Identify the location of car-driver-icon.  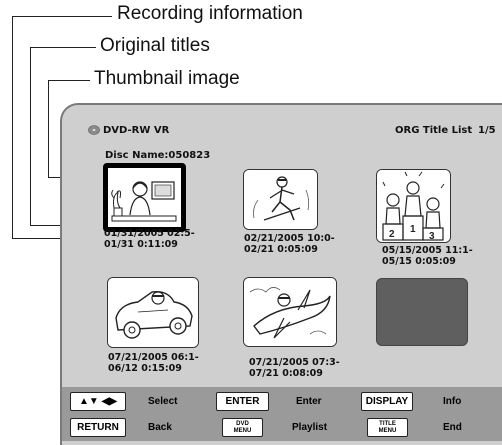
(153, 312).